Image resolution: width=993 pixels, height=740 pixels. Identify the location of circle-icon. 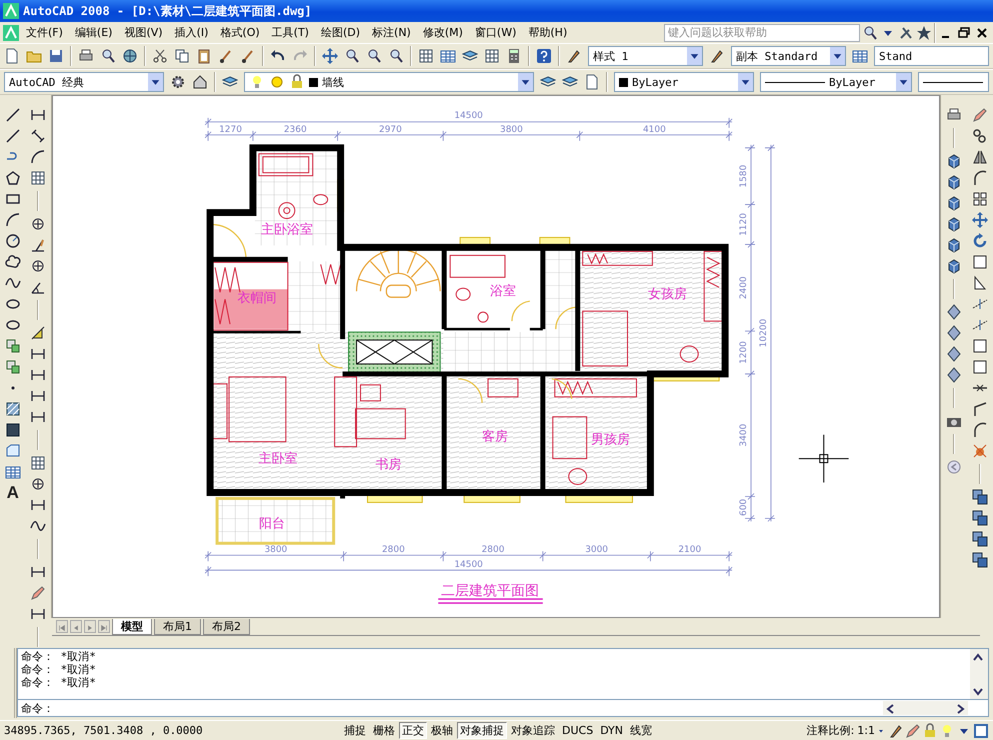
(12, 241).